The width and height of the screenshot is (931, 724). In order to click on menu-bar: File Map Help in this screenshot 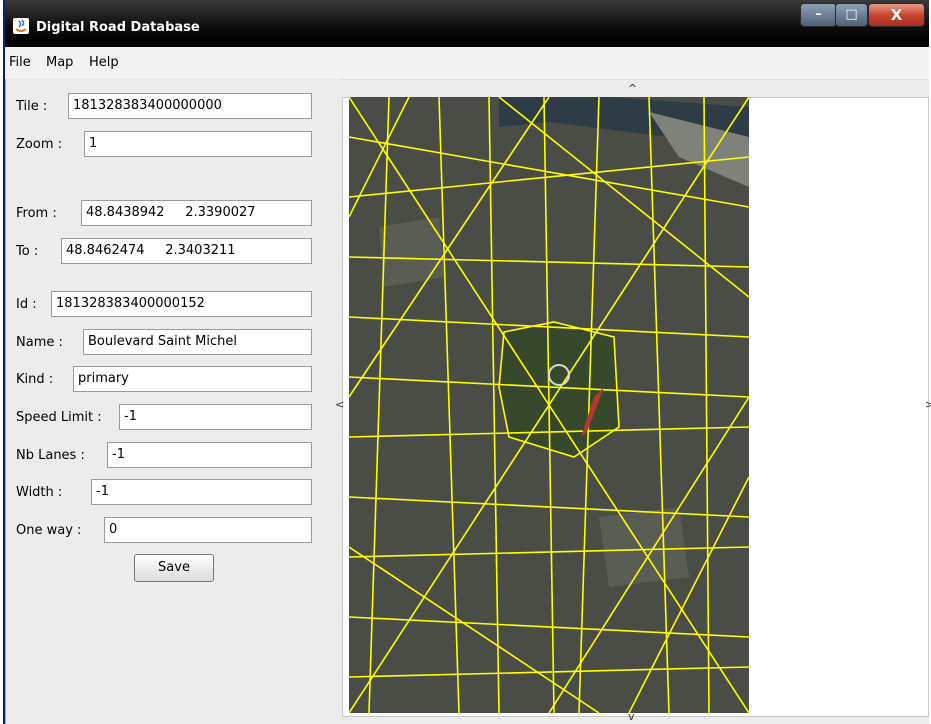, I will do `click(467, 63)`.